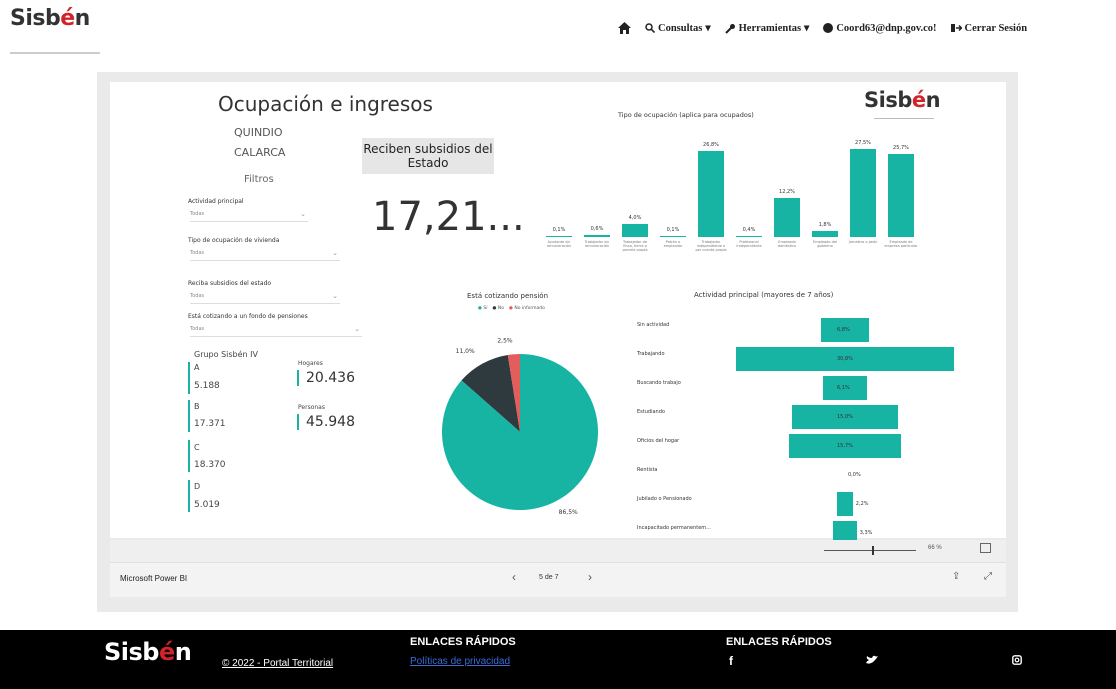 The height and width of the screenshot is (689, 1116). What do you see at coordinates (148, 652) in the screenshot?
I see `footer-sisben-logo: Sisbén` at bounding box center [148, 652].